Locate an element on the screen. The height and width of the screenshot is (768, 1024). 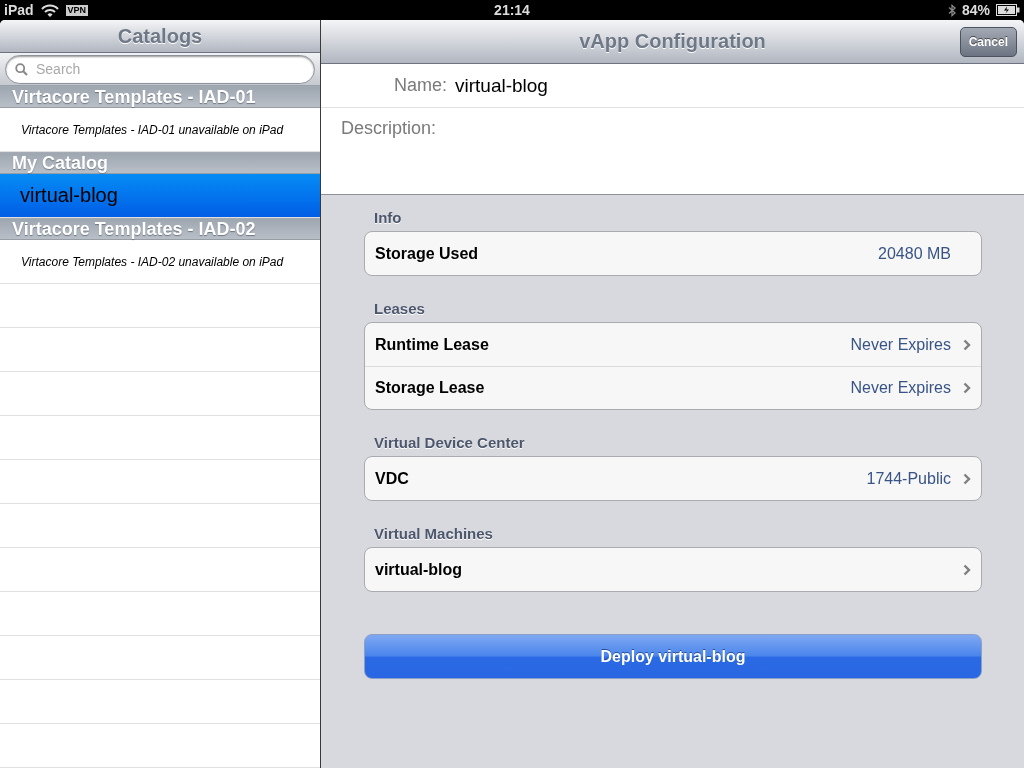
search-field: Search is located at coordinates (160, 69).